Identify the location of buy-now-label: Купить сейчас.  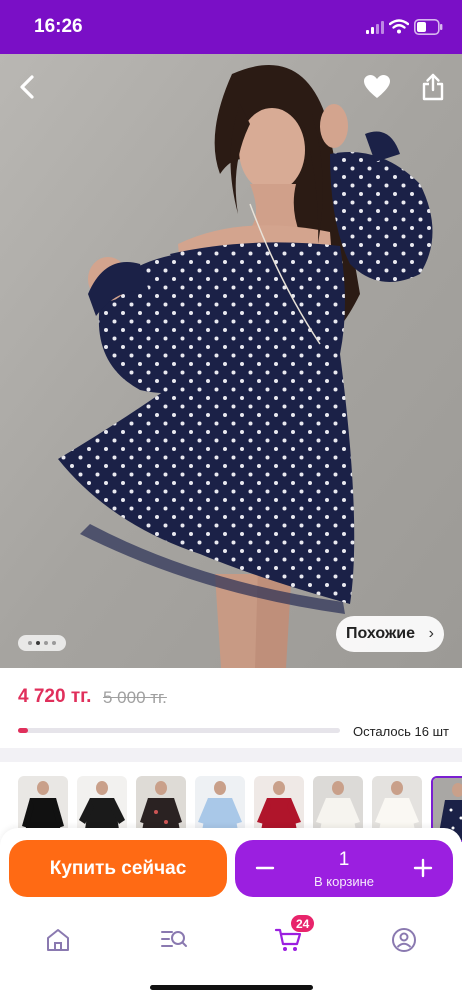
(118, 868).